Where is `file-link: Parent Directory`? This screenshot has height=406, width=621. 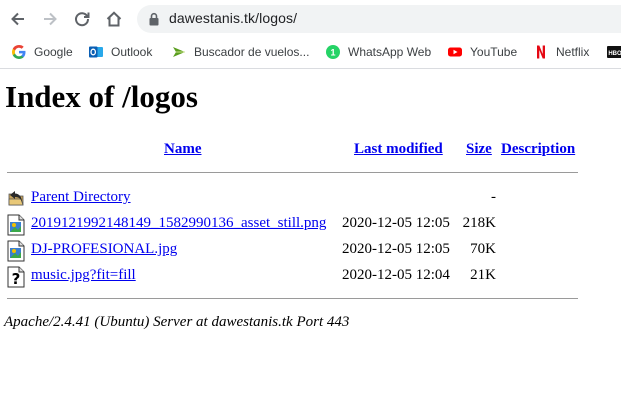 file-link: Parent Directory is located at coordinates (81, 197).